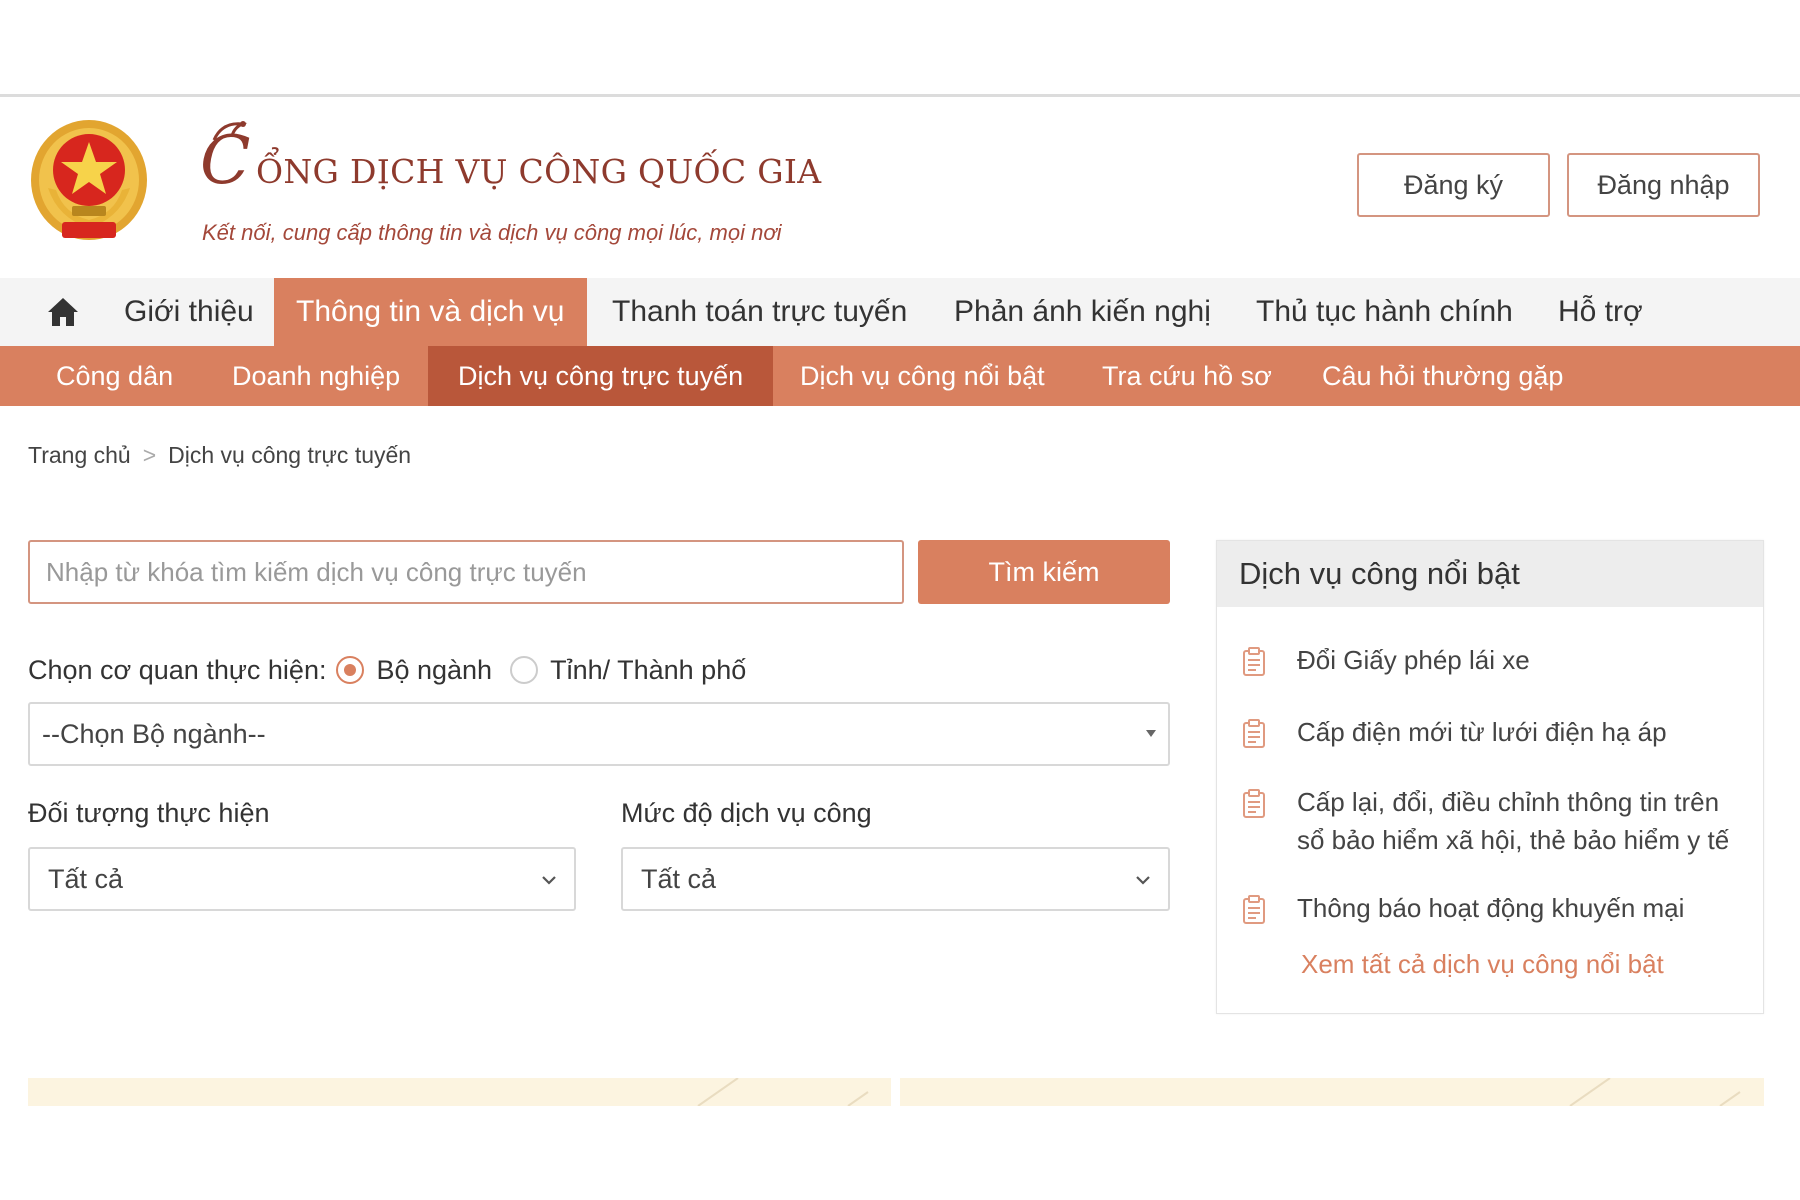 The height and width of the screenshot is (1200, 1800). I want to click on object-select-value: Tất cả, so click(86, 878).